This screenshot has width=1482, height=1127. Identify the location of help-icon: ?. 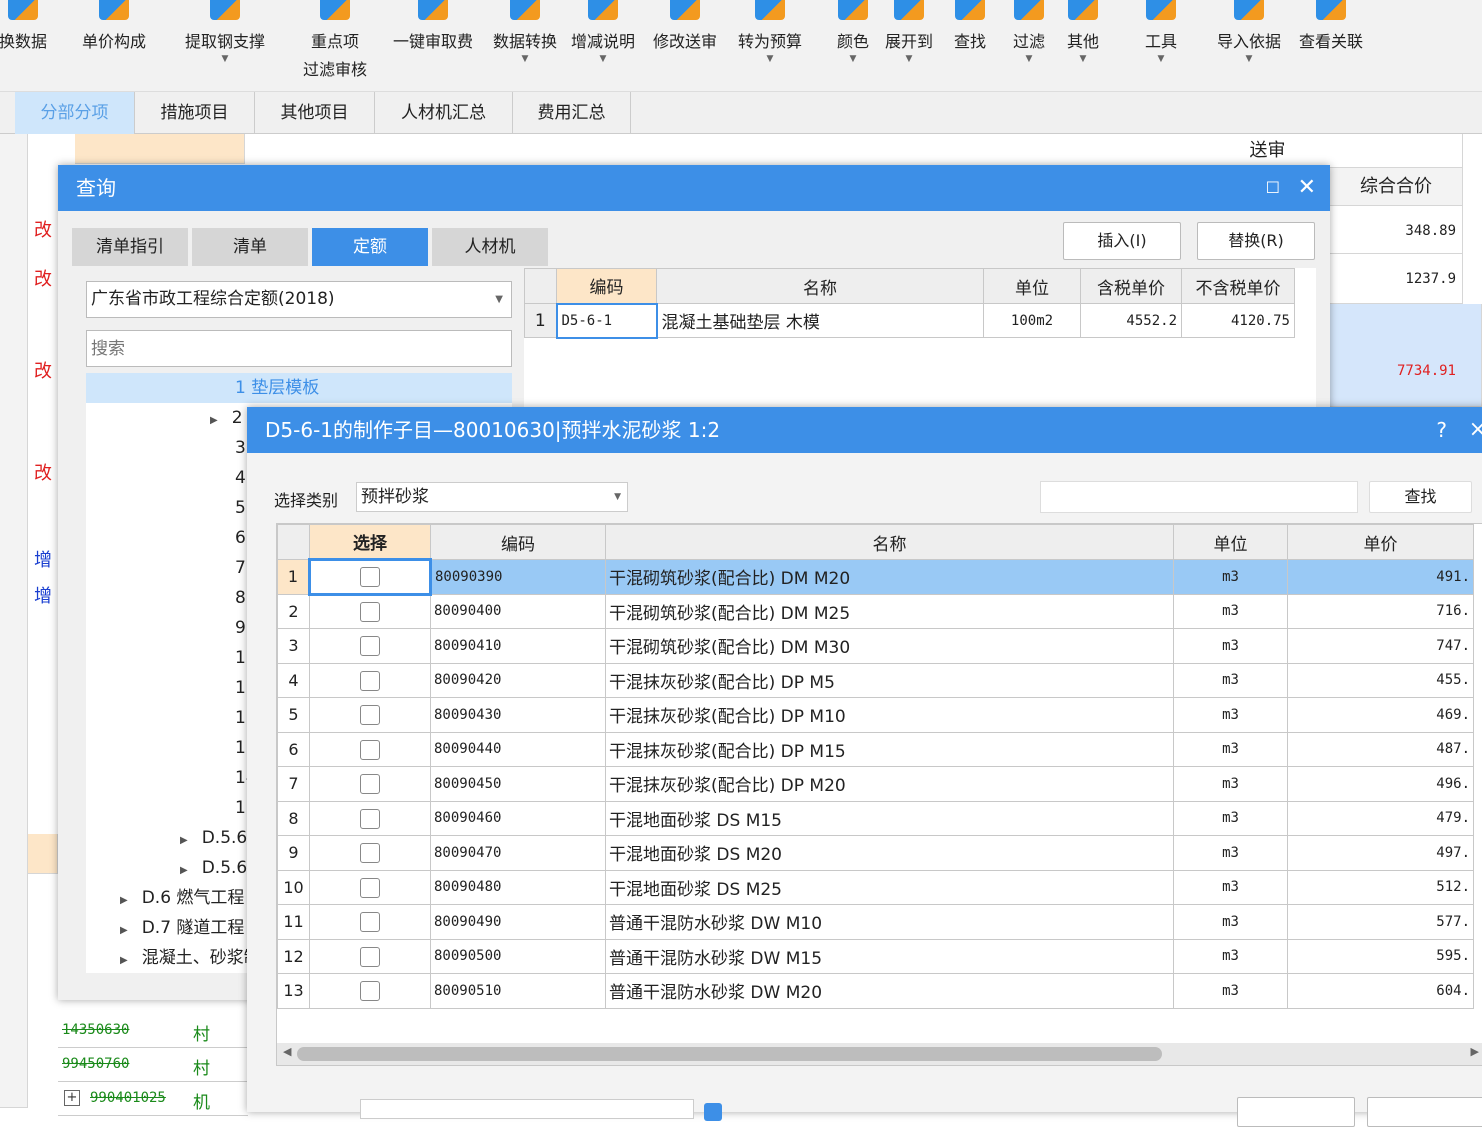
(1441, 430).